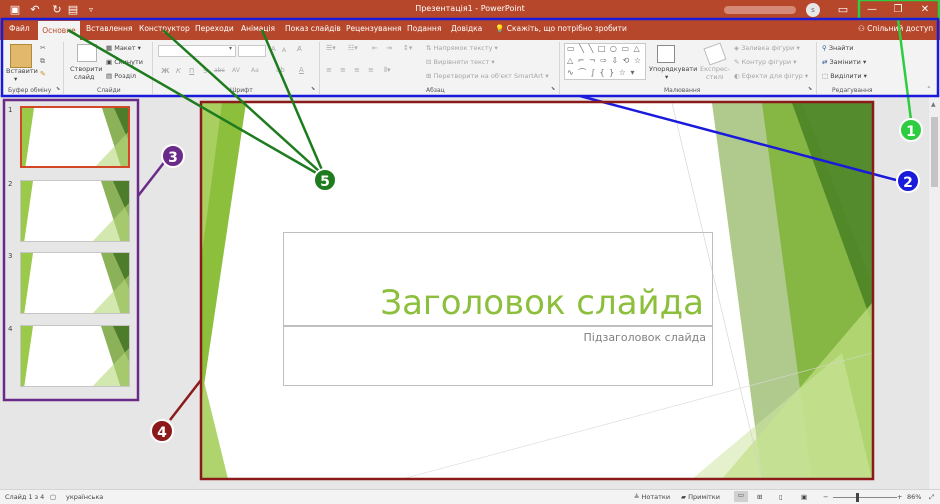  Describe the element at coordinates (284, 50) in the screenshot. I see `shrink-font-icon: A` at that location.